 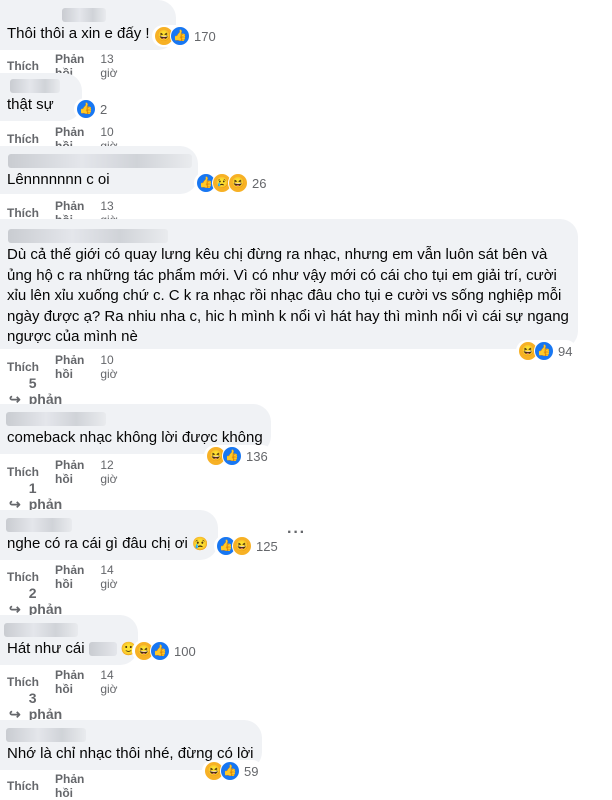 I want to click on timestamp: 10 giờ, so click(x=108, y=367).